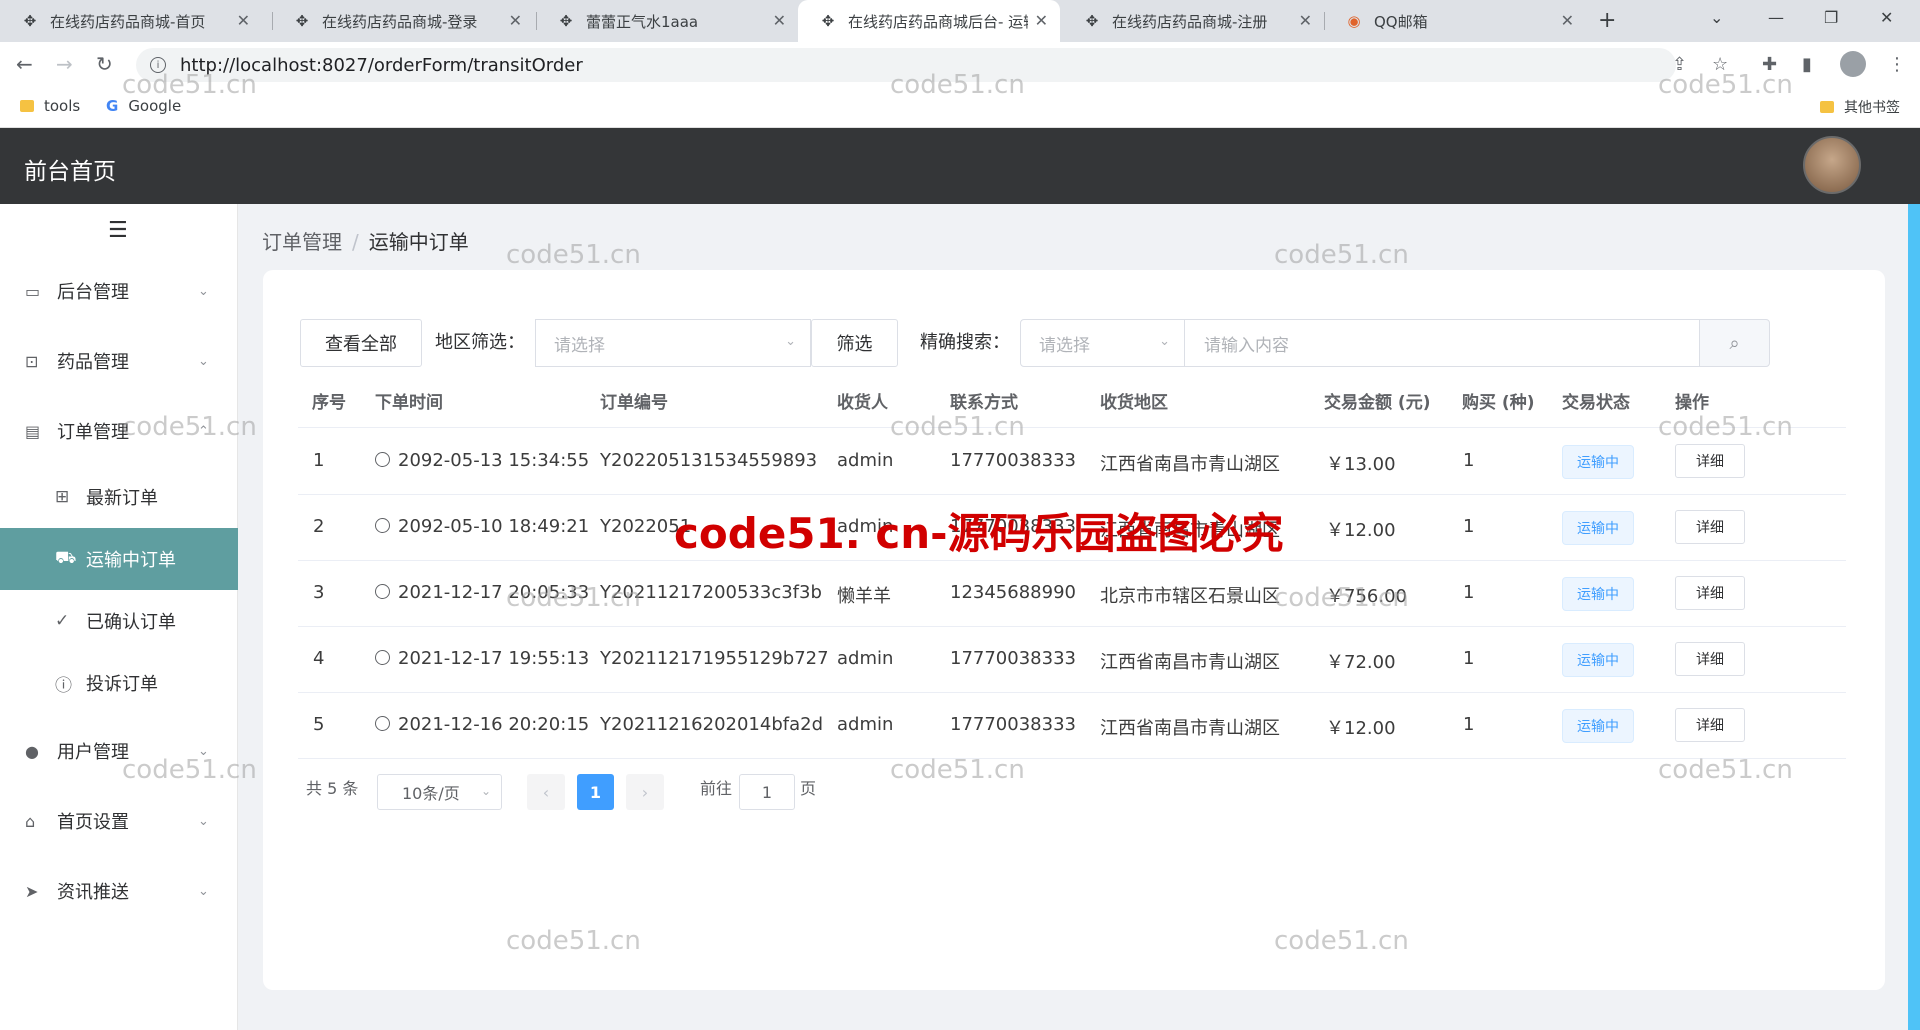 The width and height of the screenshot is (1920, 1030). What do you see at coordinates (104, 64) in the screenshot?
I see `reload-icon: ↻` at bounding box center [104, 64].